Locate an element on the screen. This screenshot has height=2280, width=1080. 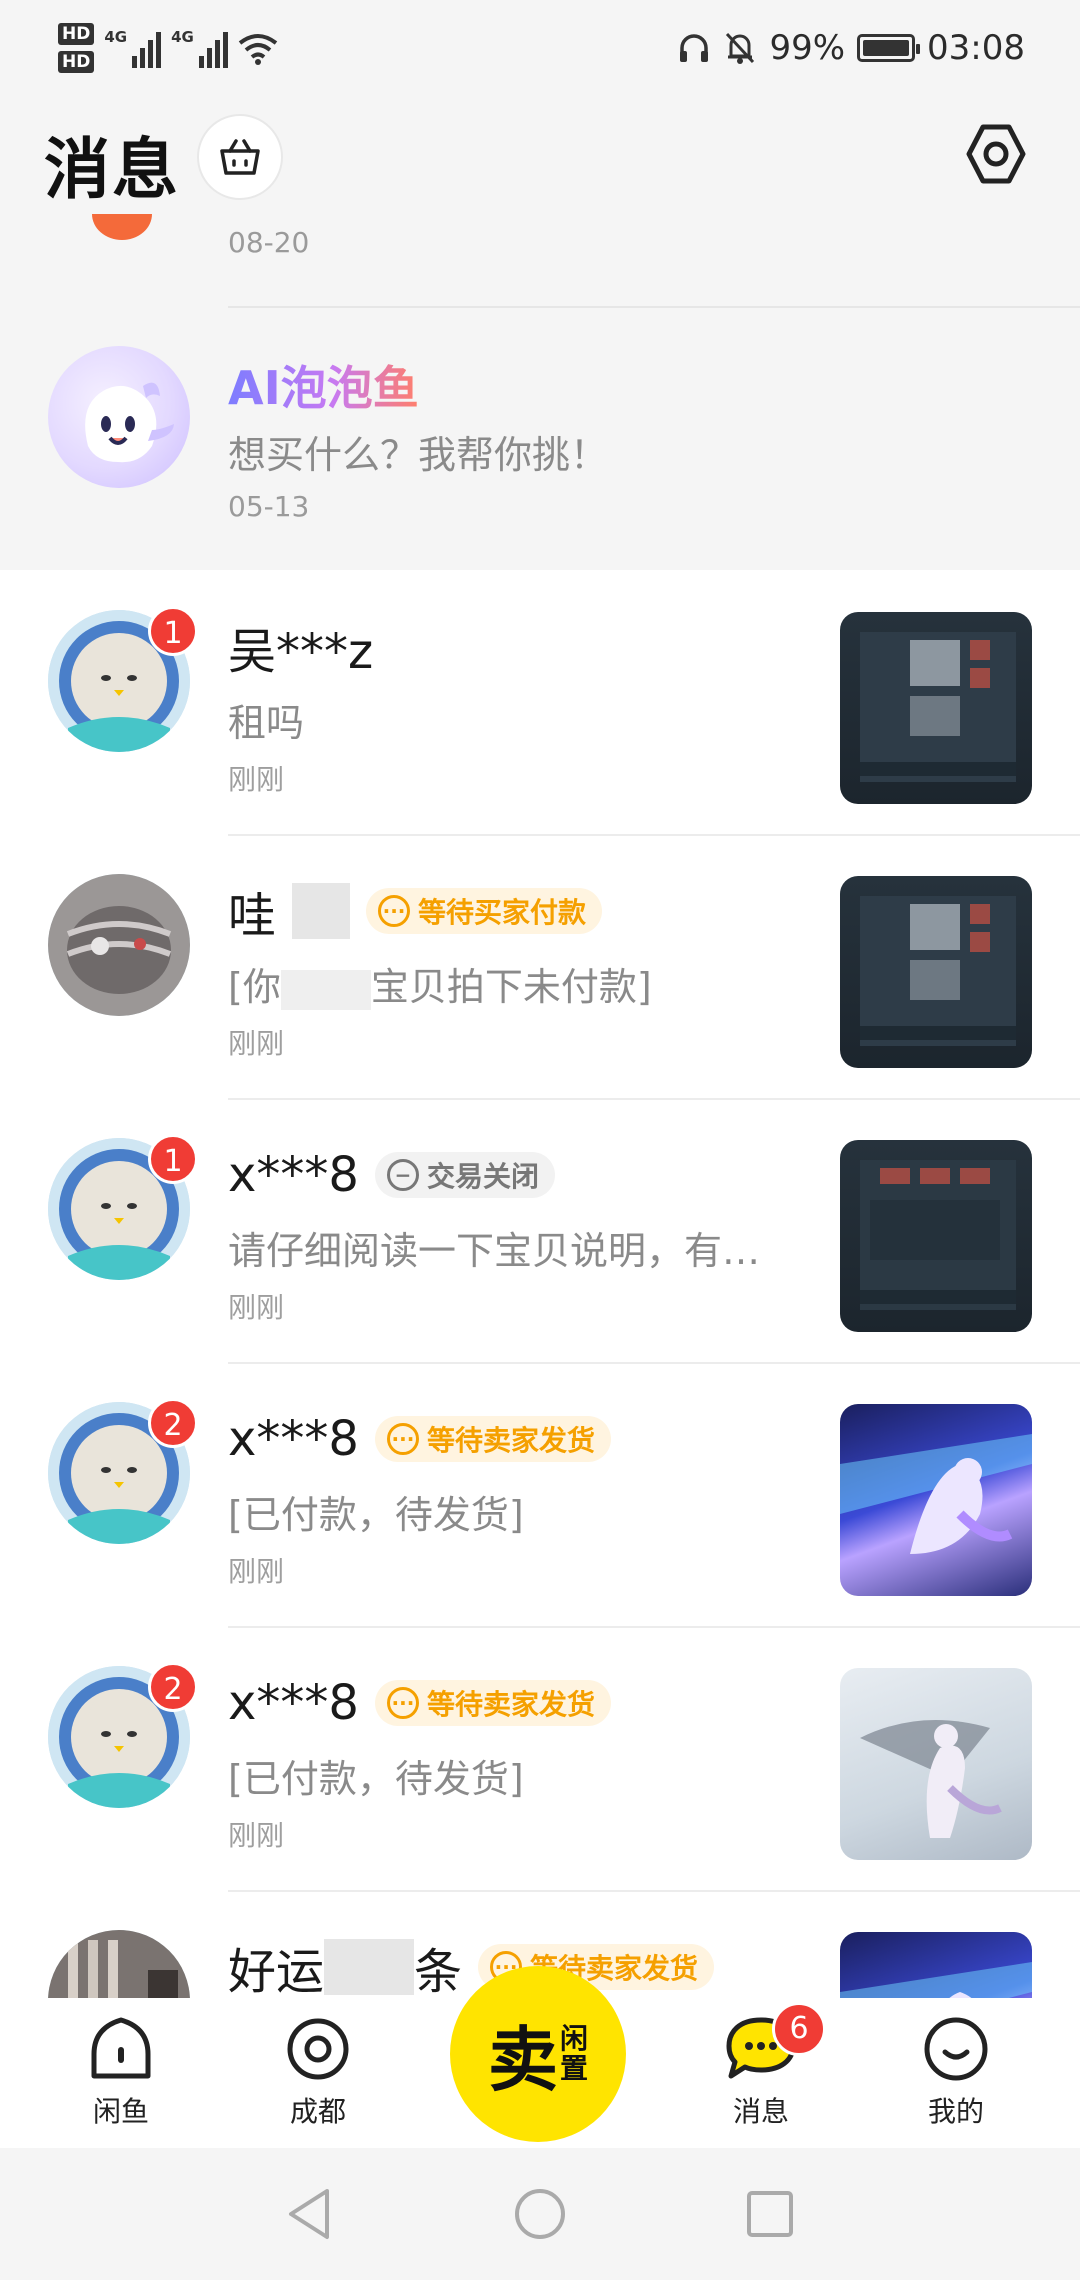
name-line: 好运 条 ··· 等待卖家发货 is located at coordinates (471, 1966).